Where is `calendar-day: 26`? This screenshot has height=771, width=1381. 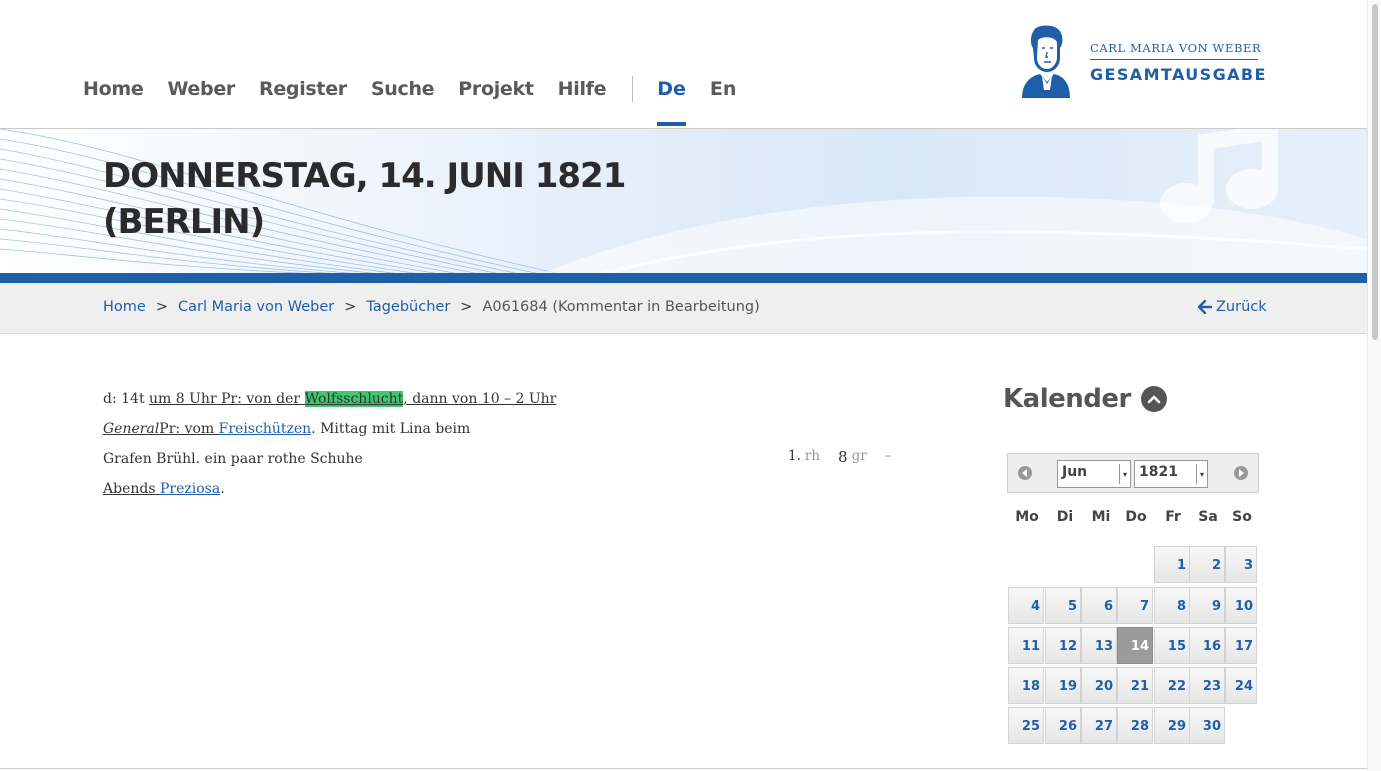
calendar-day: 26 is located at coordinates (1063, 725).